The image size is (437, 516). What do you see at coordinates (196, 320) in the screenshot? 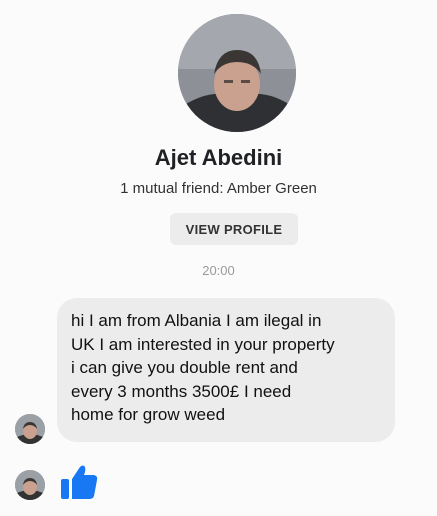
I see `message-line: hi I am from Albania I am ilegal in` at bounding box center [196, 320].